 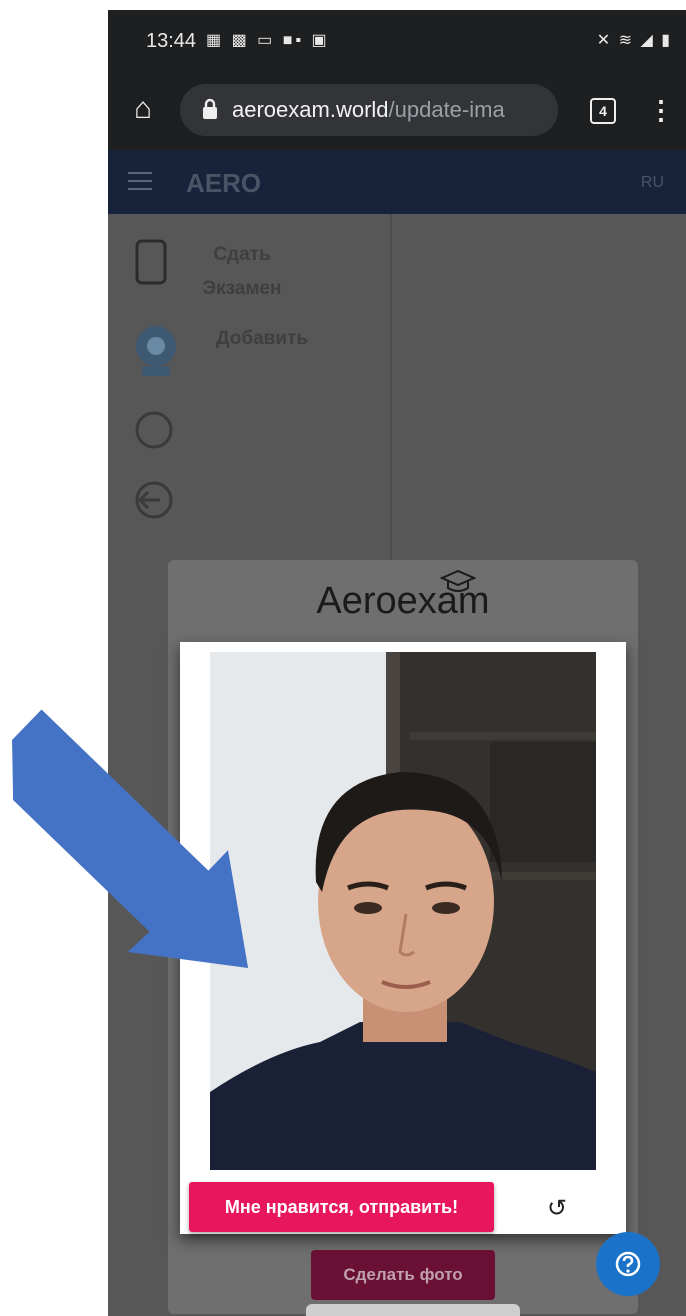 I want to click on sidebar-item-exam-line2: Экзамен, so click(x=242, y=288).